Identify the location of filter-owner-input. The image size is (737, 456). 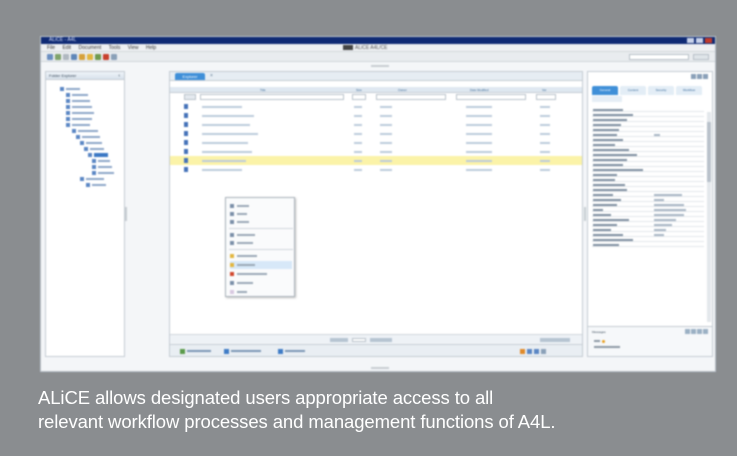
(411, 97).